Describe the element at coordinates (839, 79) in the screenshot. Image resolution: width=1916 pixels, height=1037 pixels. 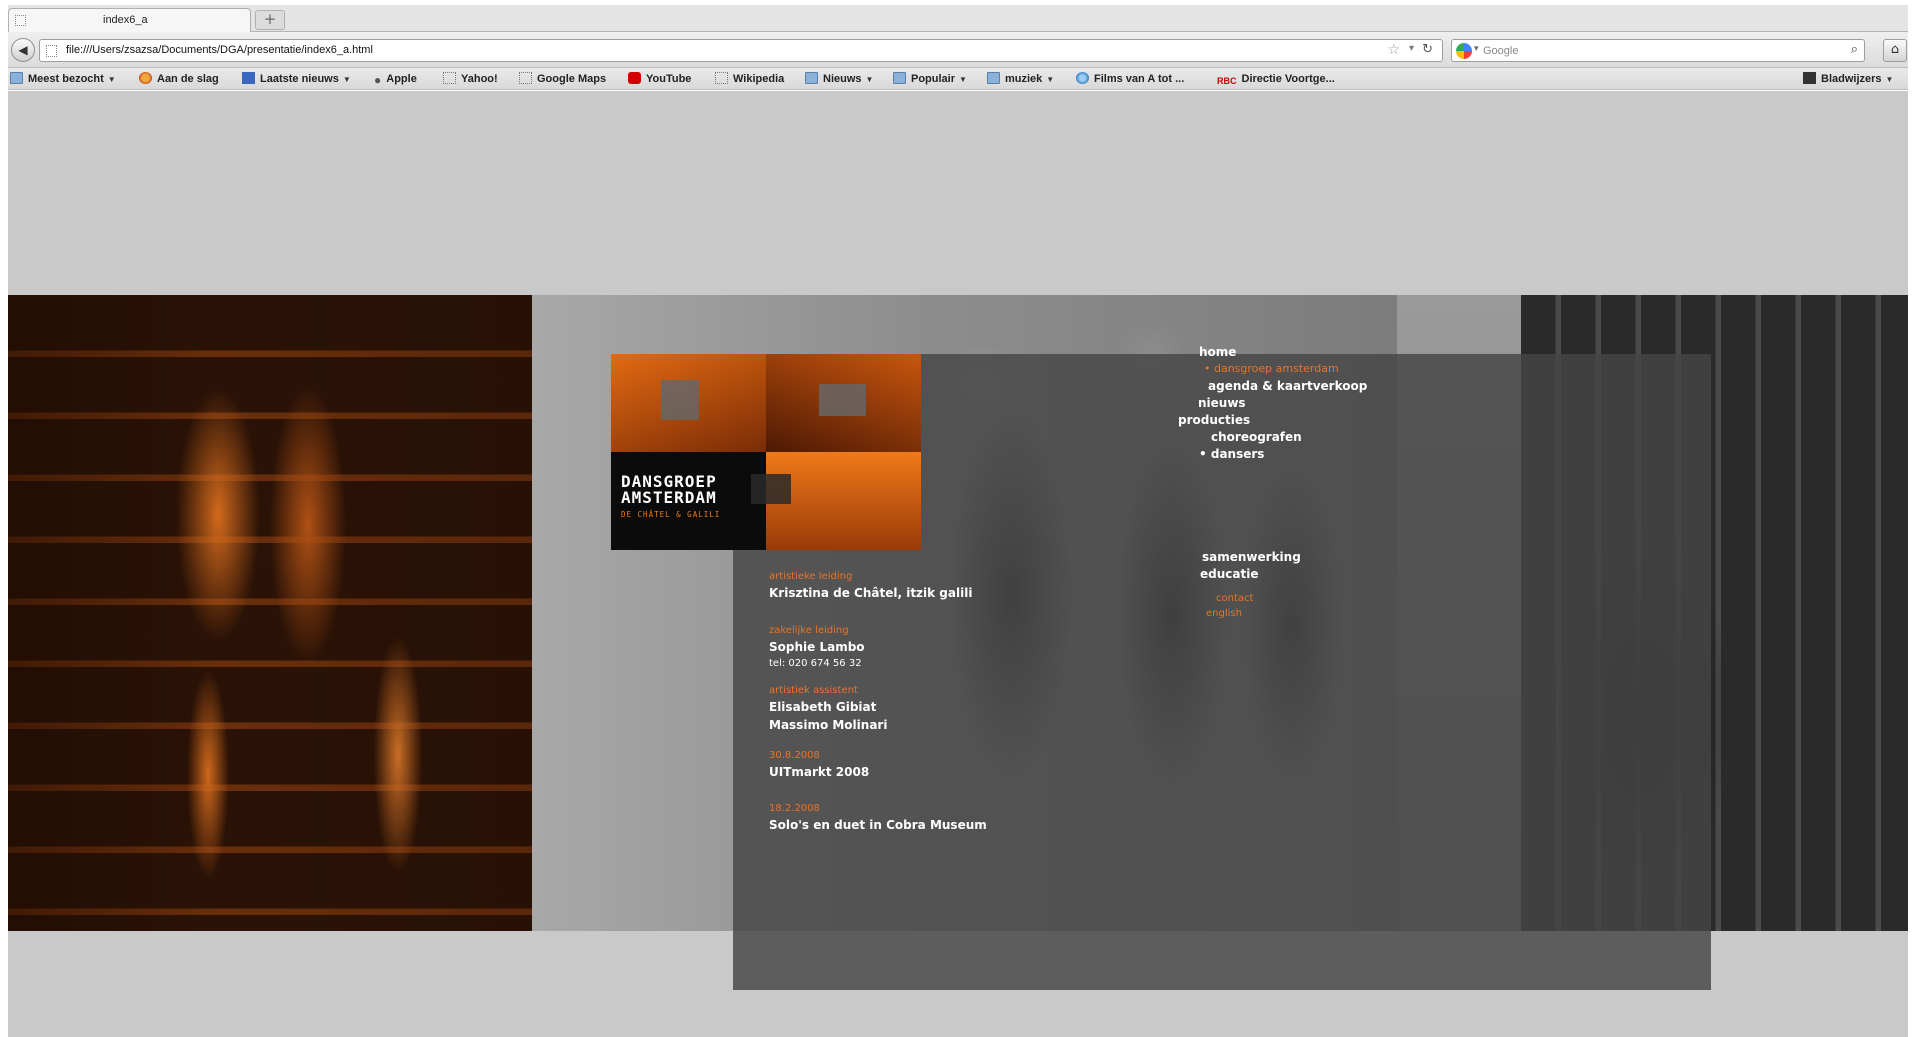
I see `bookmark-nieuws: Nieuws ▼` at that location.